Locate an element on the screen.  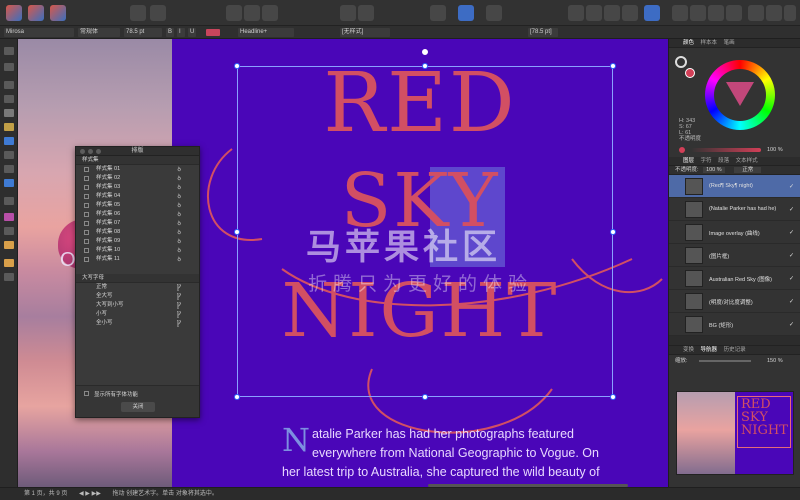
boolean-add-icon is located at coordinates (756, 13).